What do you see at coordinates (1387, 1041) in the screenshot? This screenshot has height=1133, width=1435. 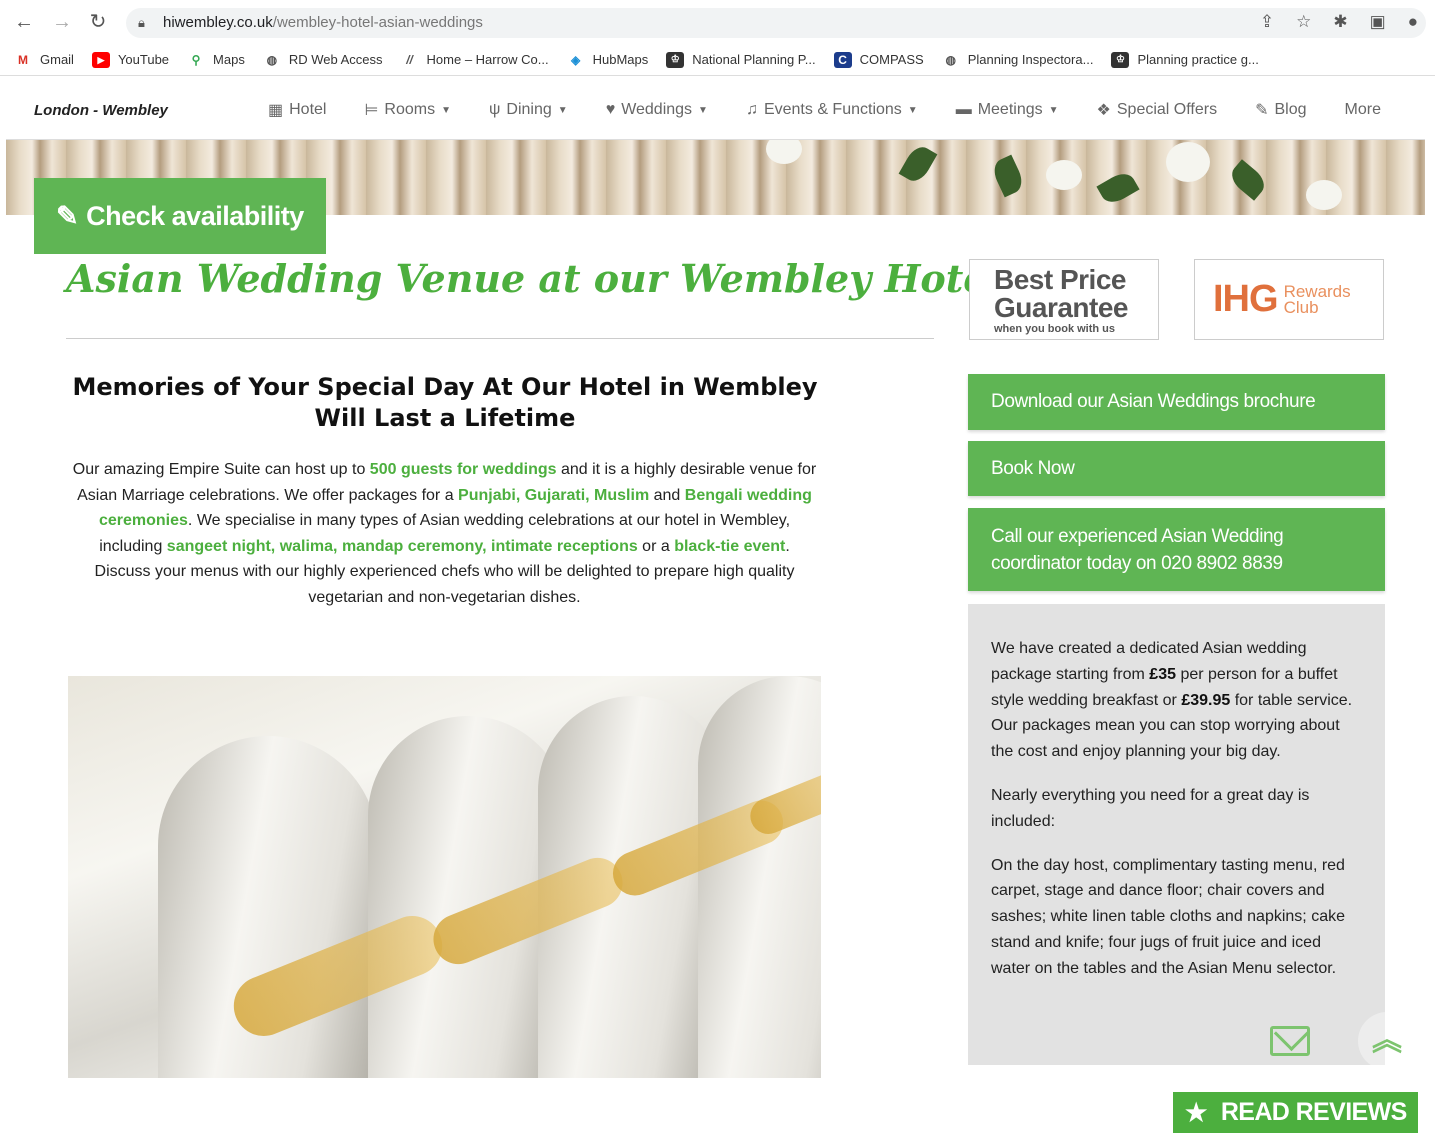 I see `scroll-to-top-icon: ︽` at bounding box center [1387, 1041].